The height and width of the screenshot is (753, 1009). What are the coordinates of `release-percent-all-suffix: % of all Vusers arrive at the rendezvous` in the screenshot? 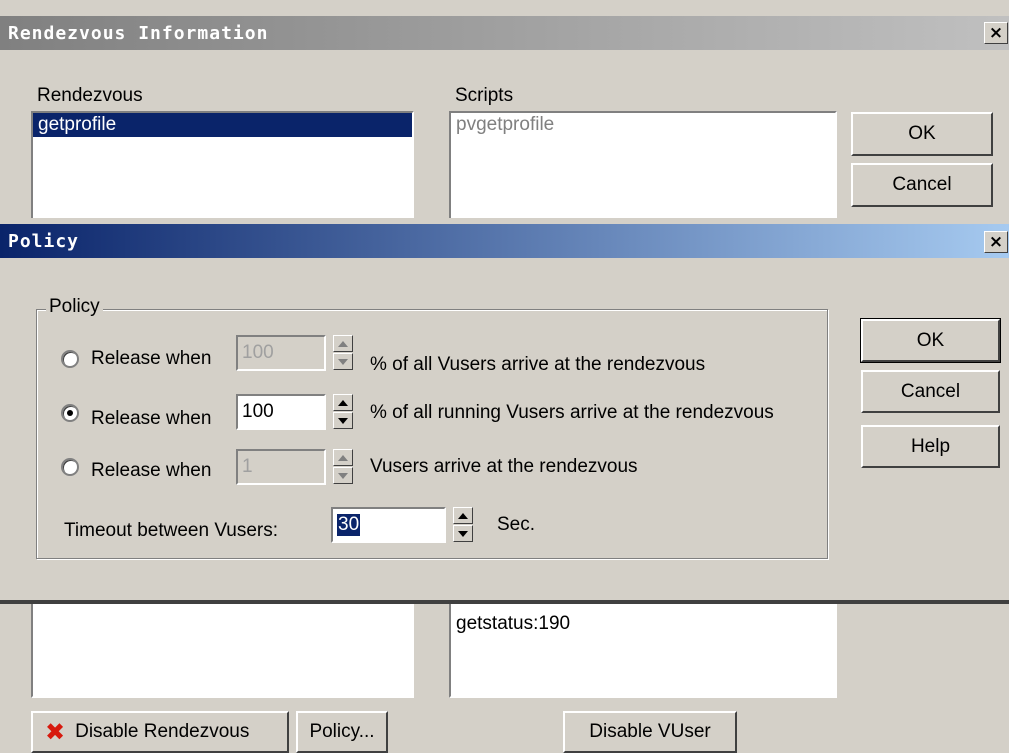 It's located at (538, 364).